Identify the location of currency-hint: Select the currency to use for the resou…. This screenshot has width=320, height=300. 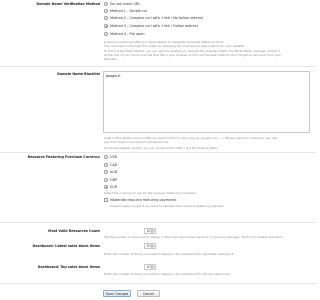
(150, 193).